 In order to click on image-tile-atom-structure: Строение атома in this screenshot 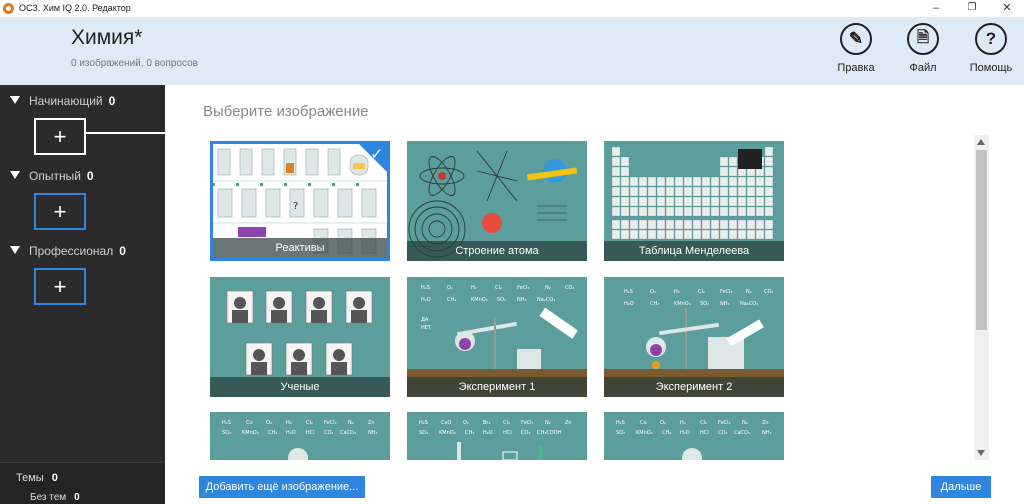, I will do `click(497, 201)`.